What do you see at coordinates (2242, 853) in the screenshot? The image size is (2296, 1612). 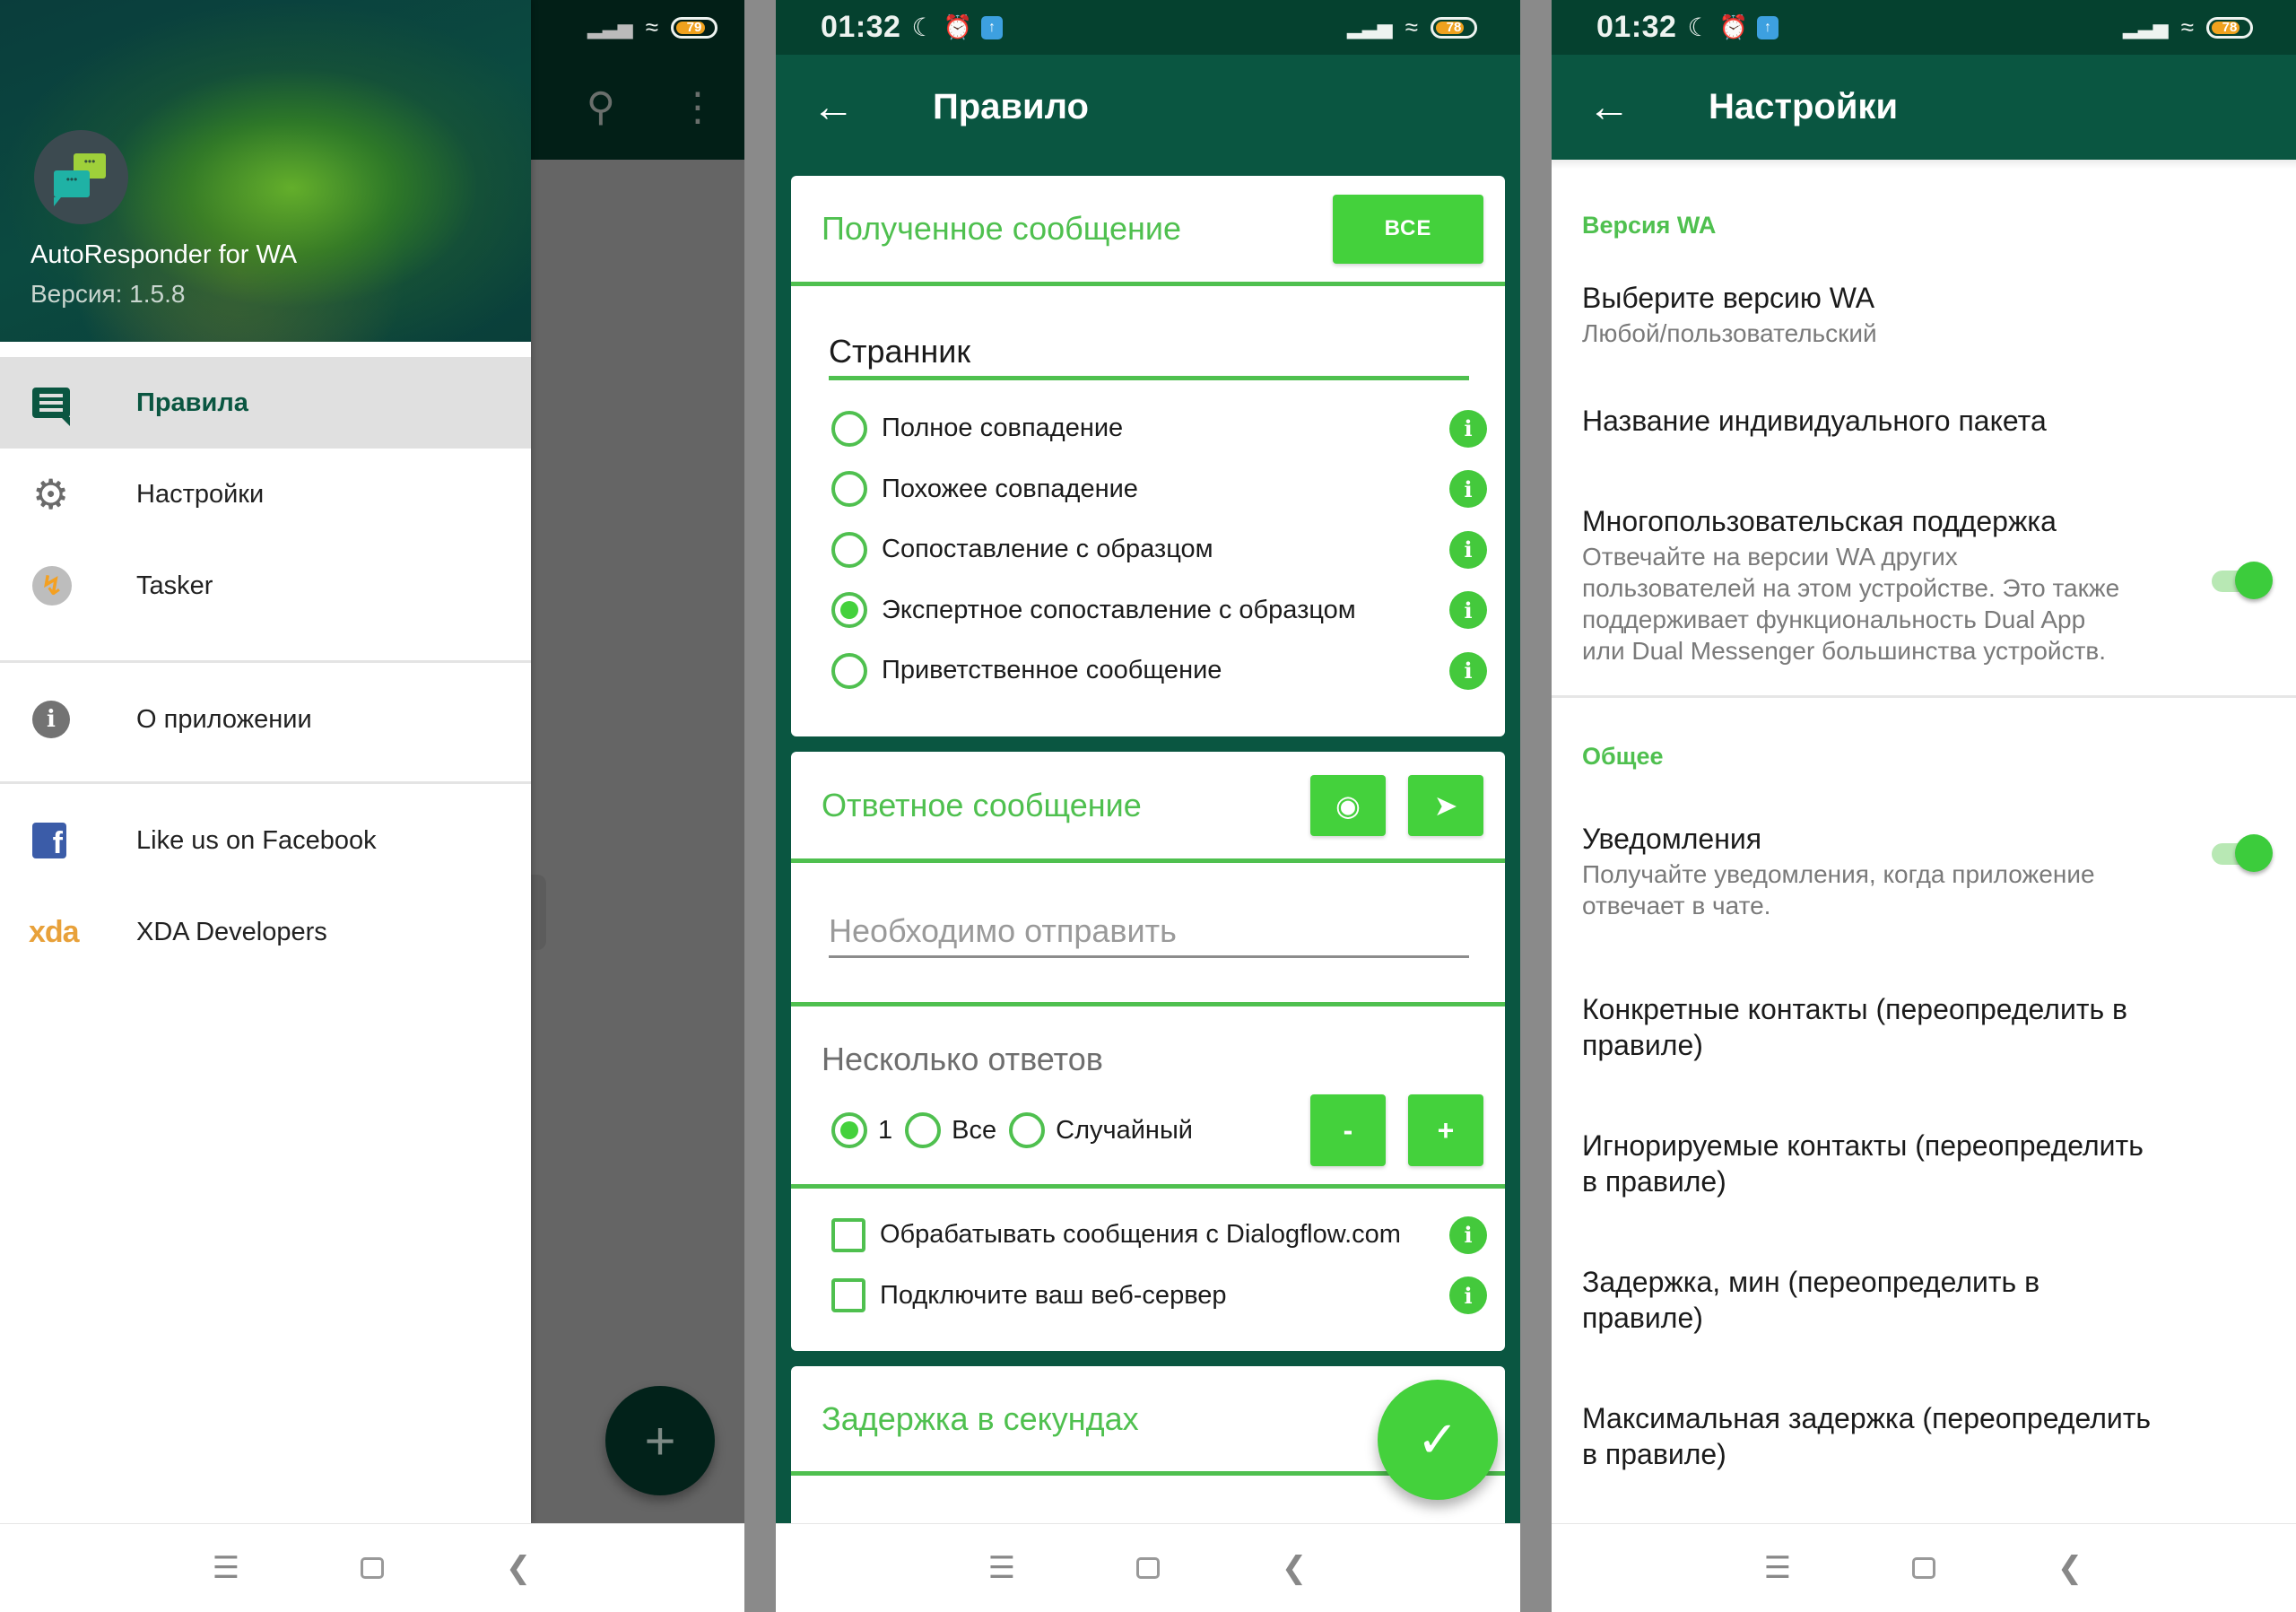 I see `notifications-toggle` at bounding box center [2242, 853].